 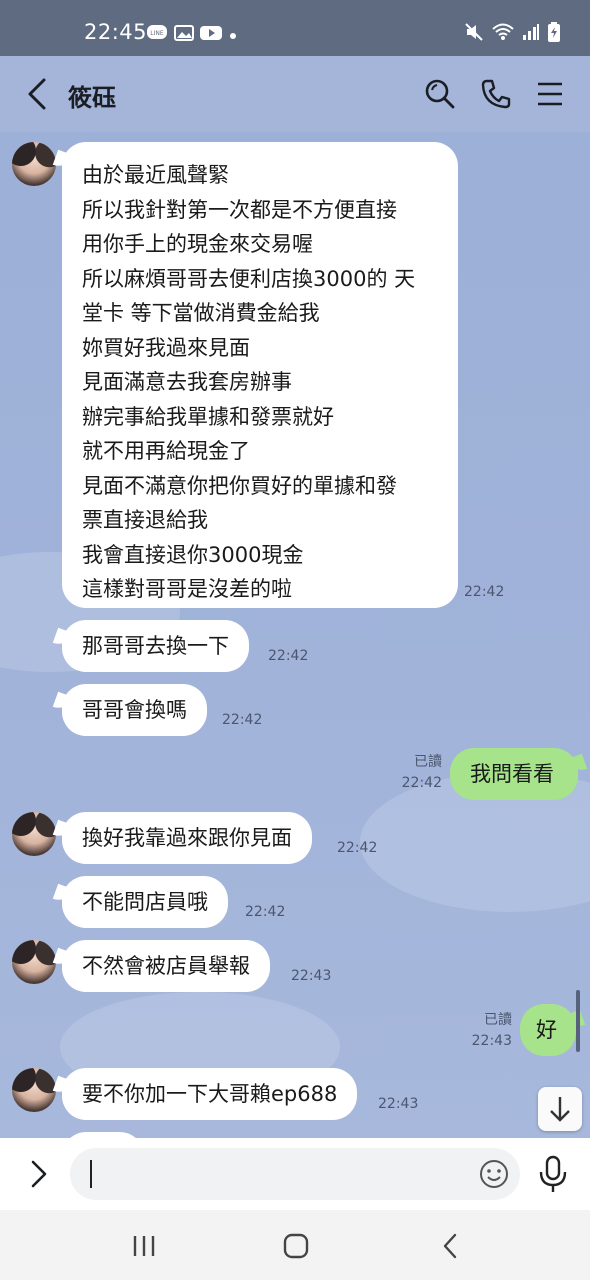 I want to click on svg-text: LINE, so click(x=157, y=33).